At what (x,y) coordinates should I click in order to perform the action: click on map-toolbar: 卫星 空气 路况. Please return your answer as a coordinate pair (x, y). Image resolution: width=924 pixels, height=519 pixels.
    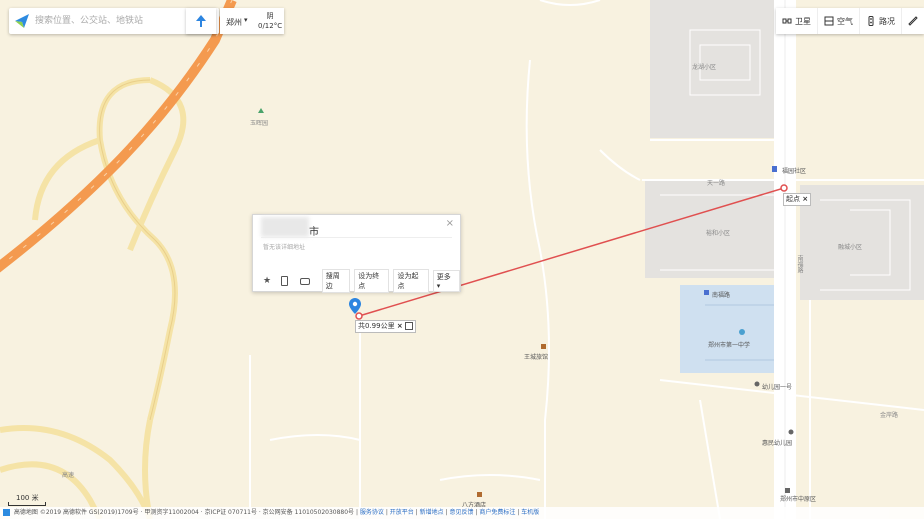
    Looking at the image, I should click on (850, 21).